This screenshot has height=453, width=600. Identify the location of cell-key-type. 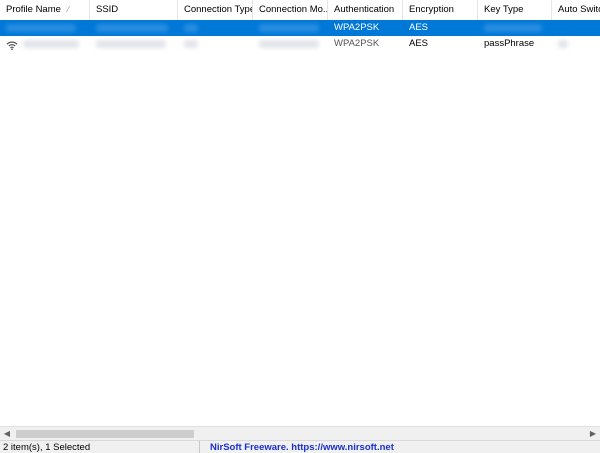
(515, 28).